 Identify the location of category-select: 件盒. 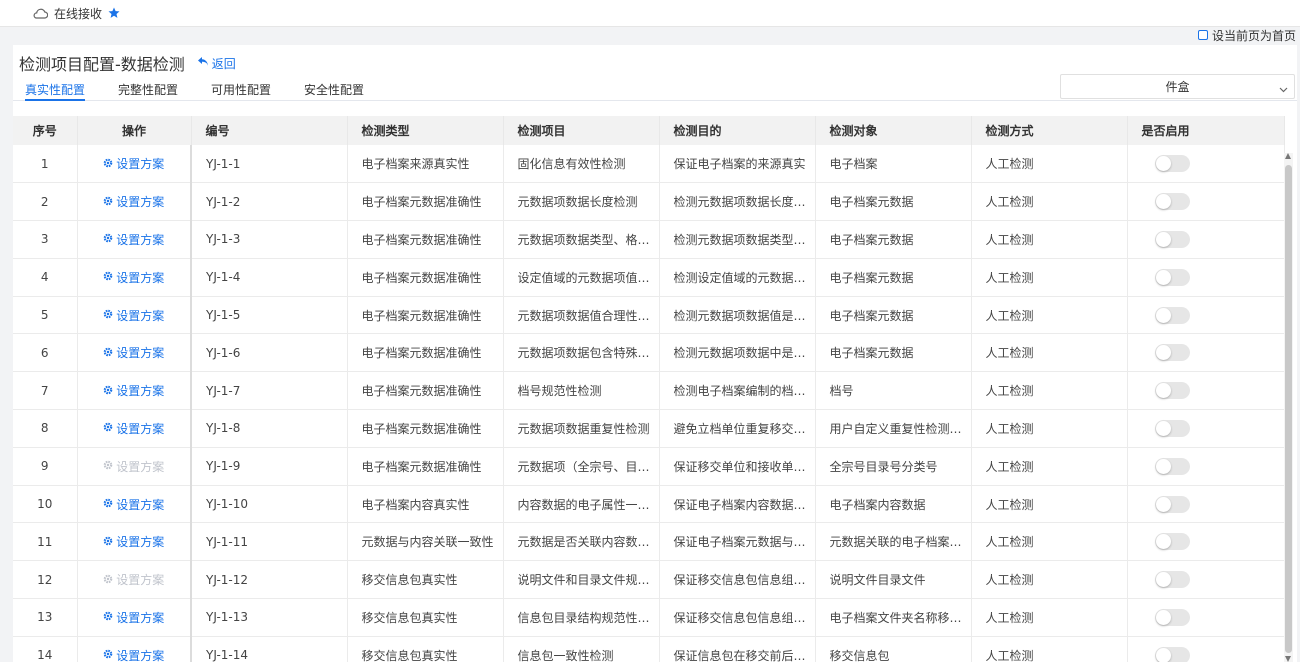
(1177, 86).